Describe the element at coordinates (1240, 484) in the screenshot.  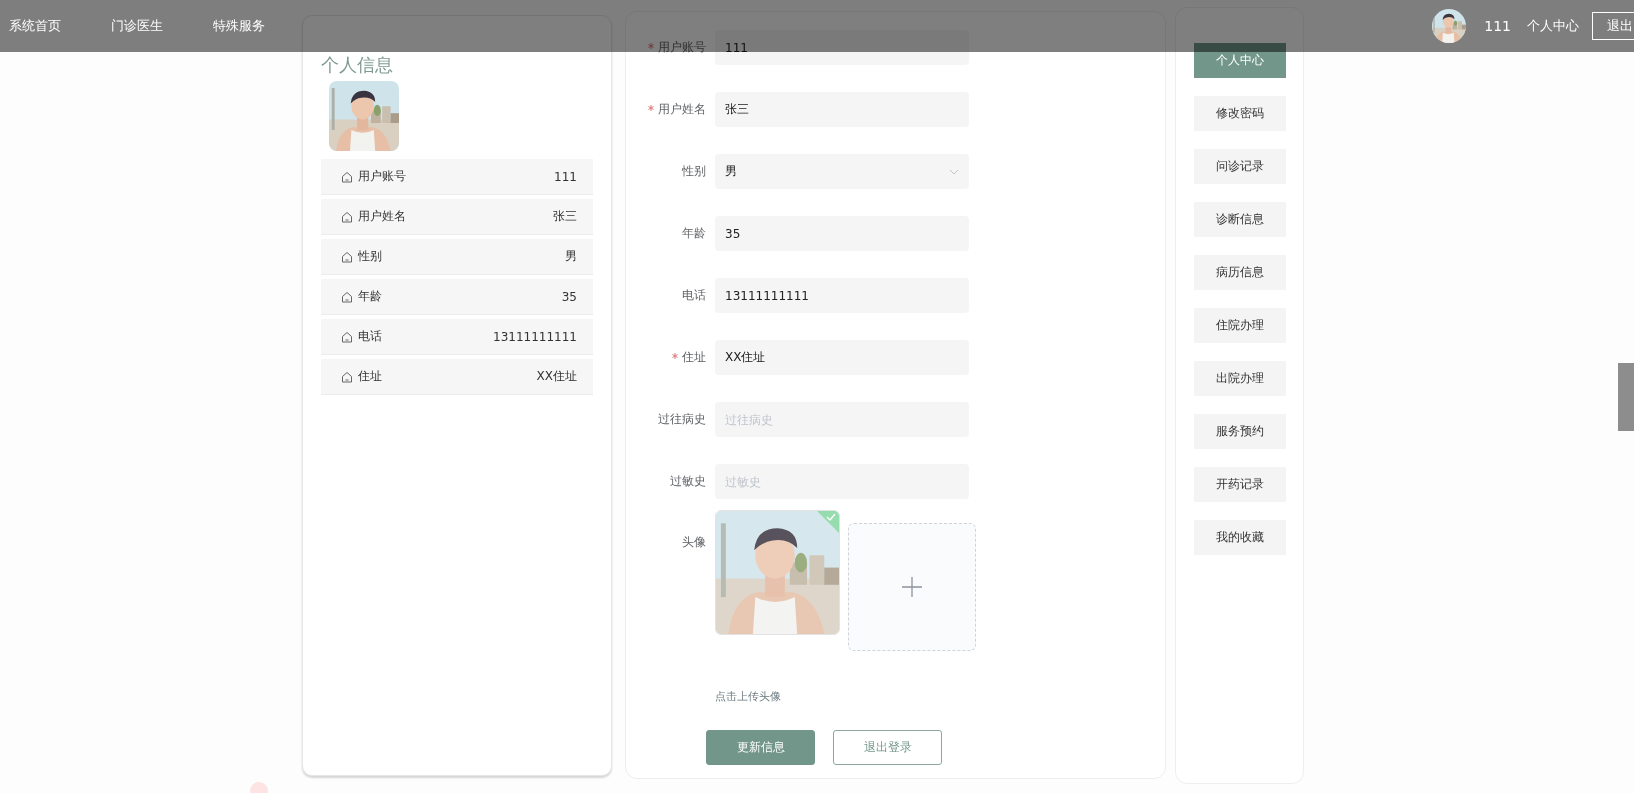
I see `menu-item: 开药记录` at that location.